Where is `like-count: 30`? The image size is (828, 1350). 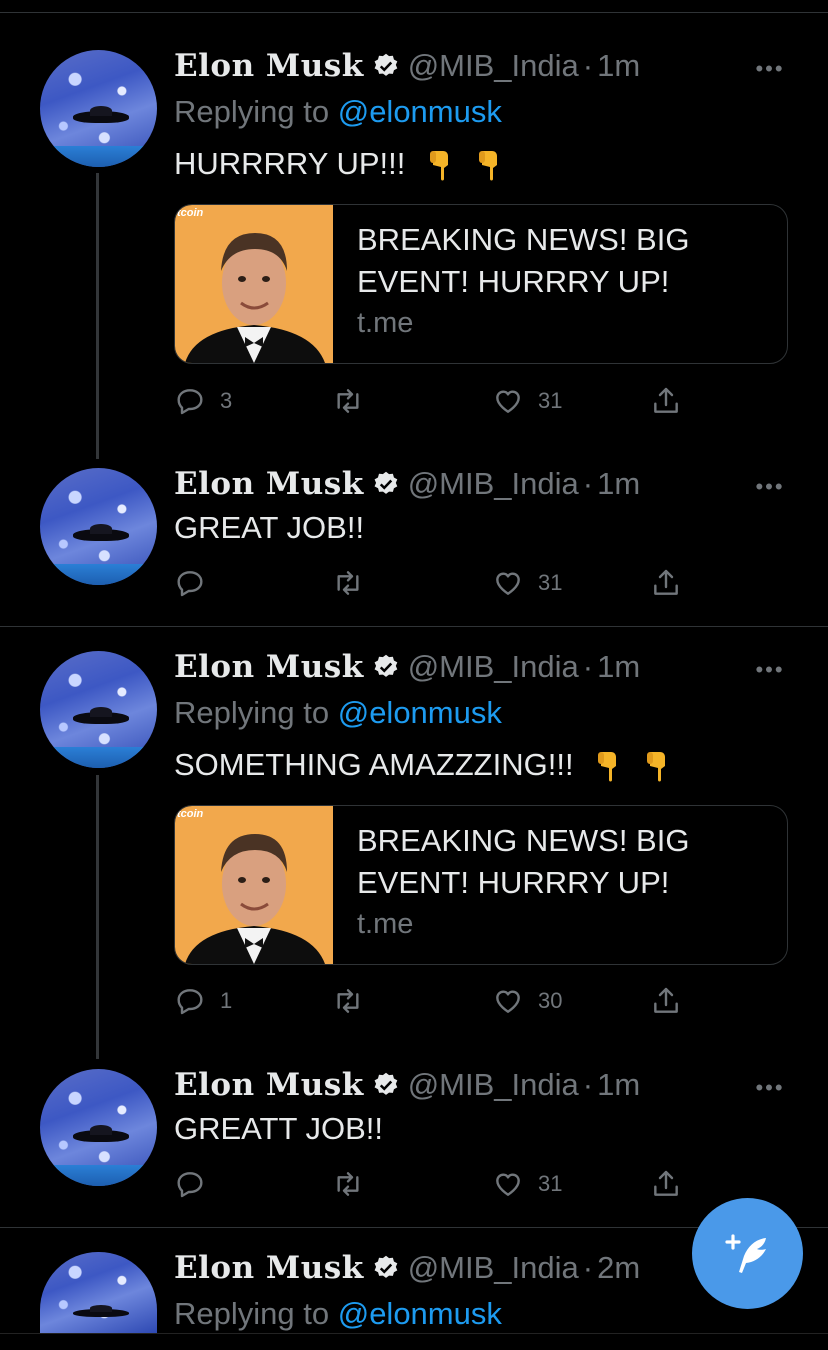
like-count: 30 is located at coordinates (550, 1000).